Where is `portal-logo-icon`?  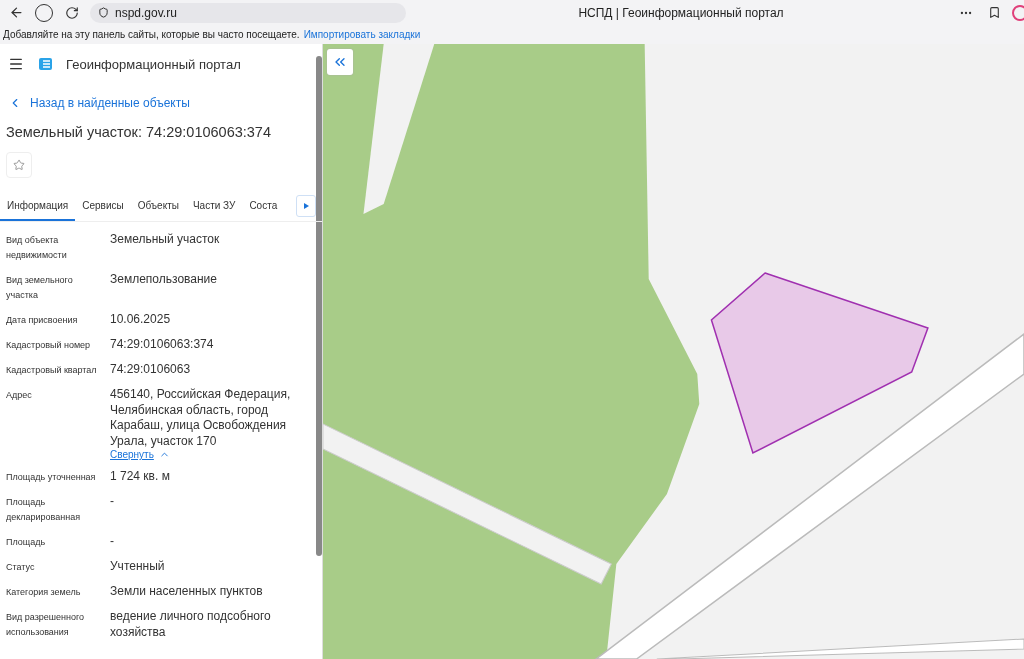
portal-logo-icon is located at coordinates (46, 64).